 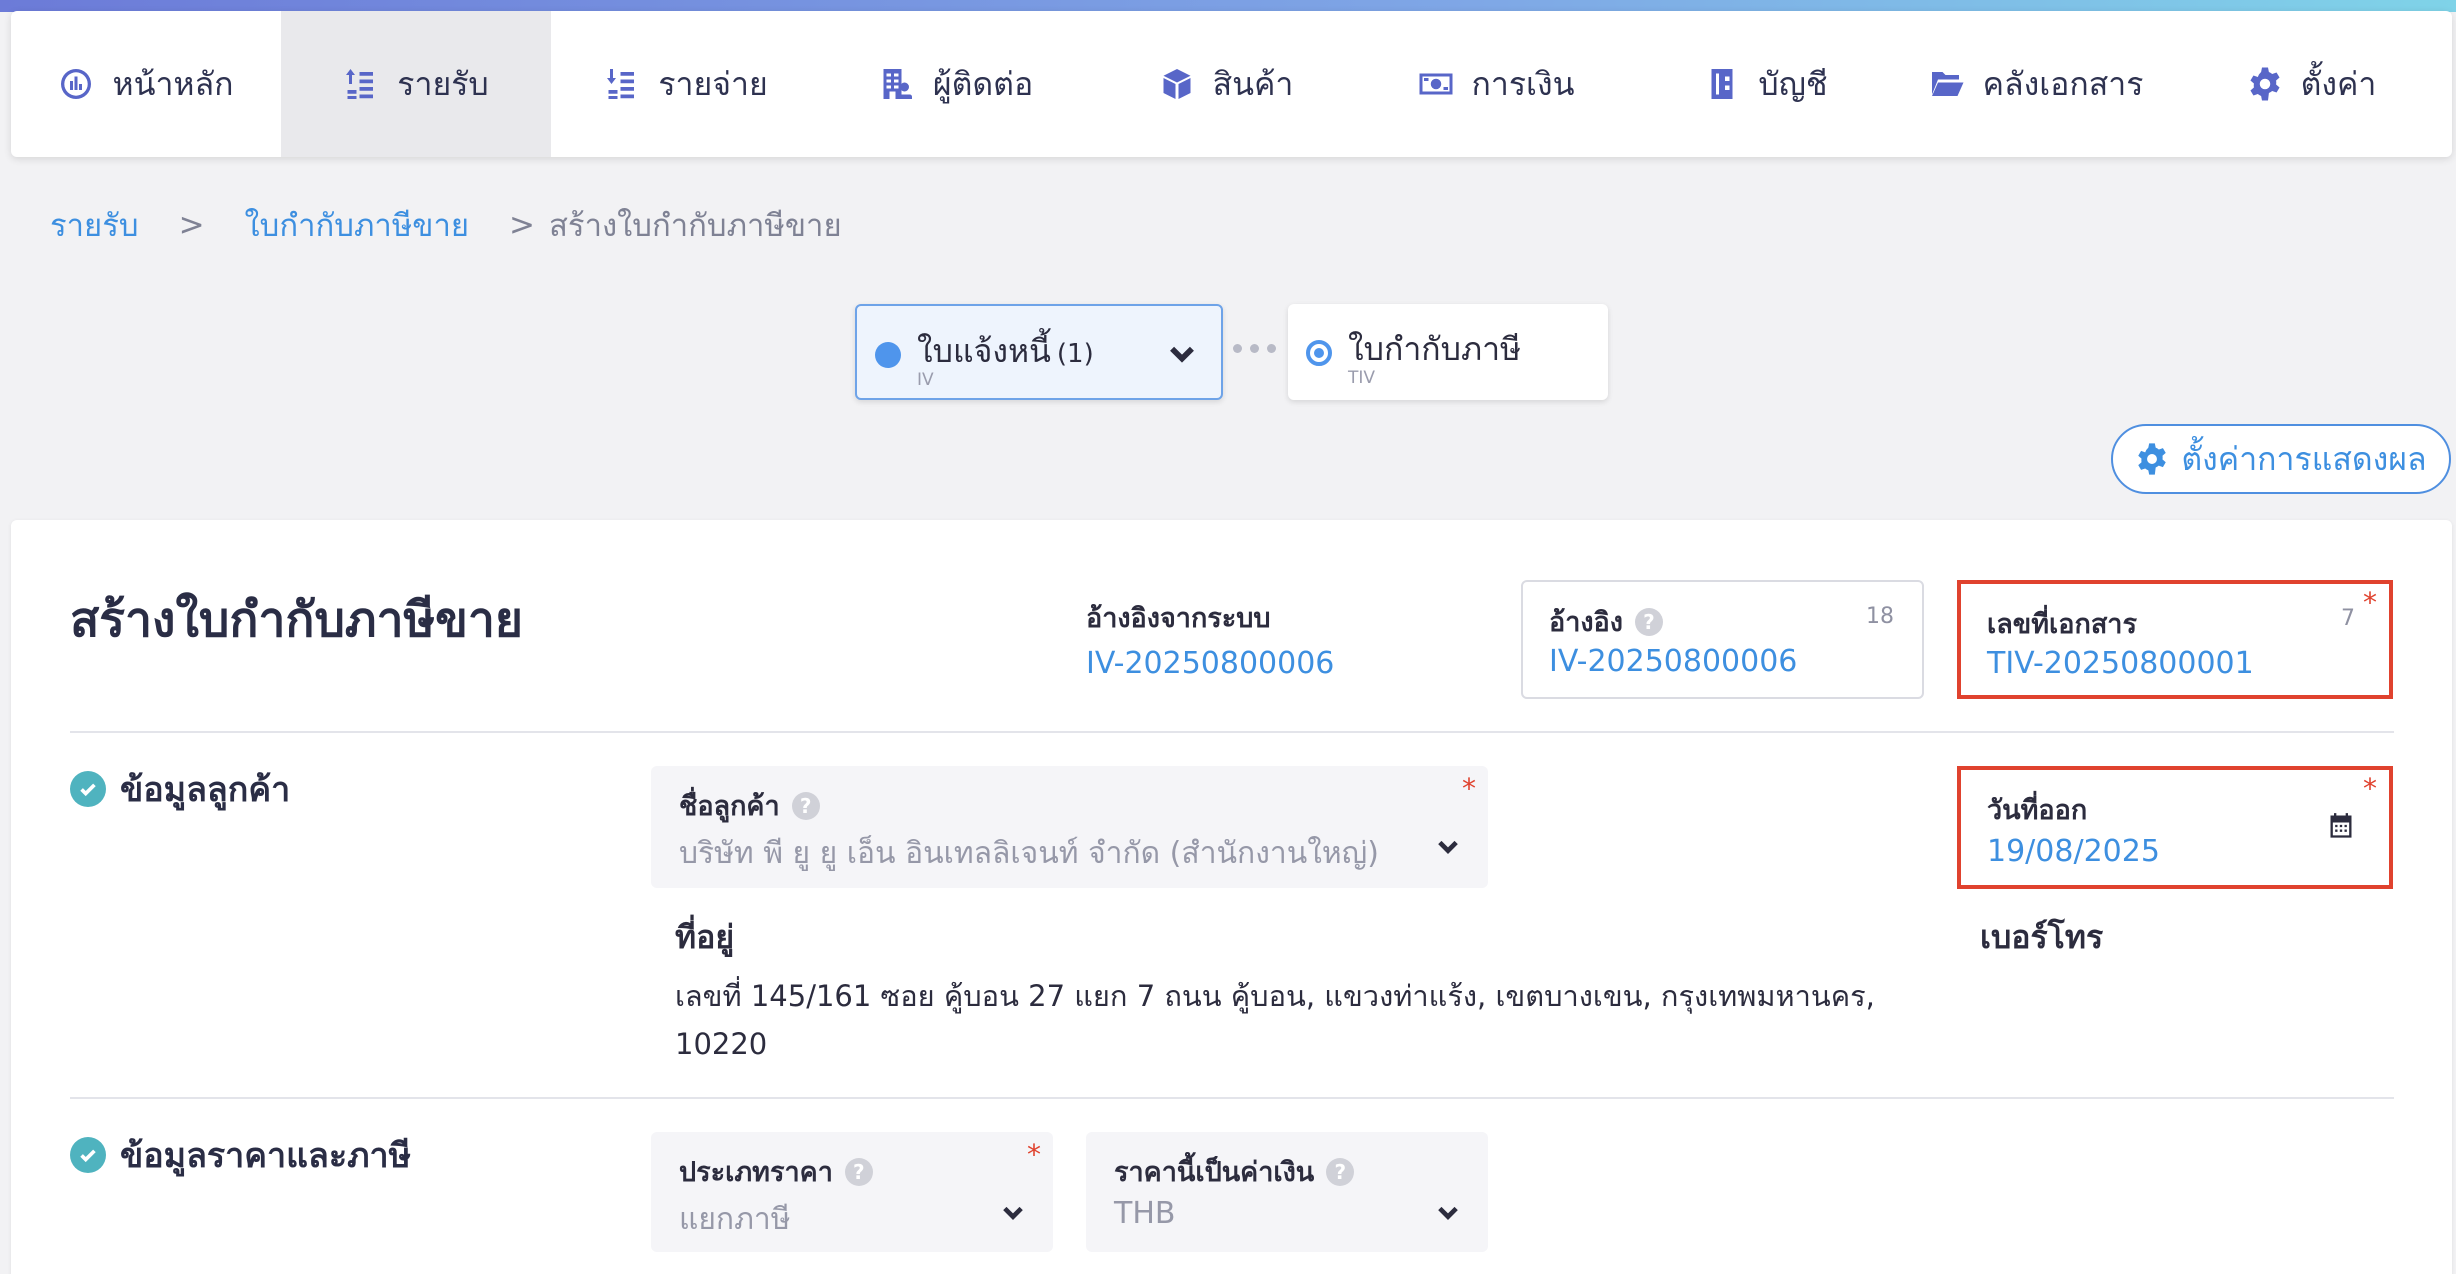 I want to click on currency-select: ราคานี้เป็นค่าเงิน ? THB, so click(x=1287, y=1192).